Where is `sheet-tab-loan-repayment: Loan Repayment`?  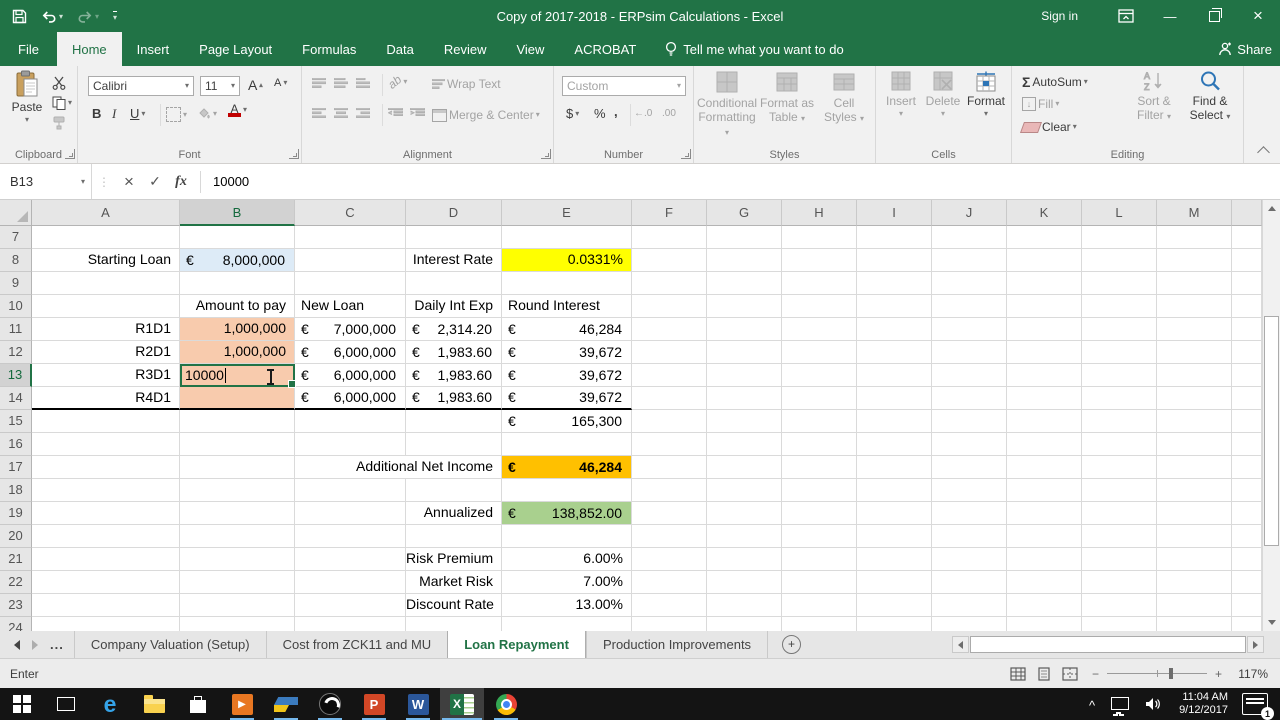
sheet-tab-loan-repayment: Loan Repayment is located at coordinates (516, 644).